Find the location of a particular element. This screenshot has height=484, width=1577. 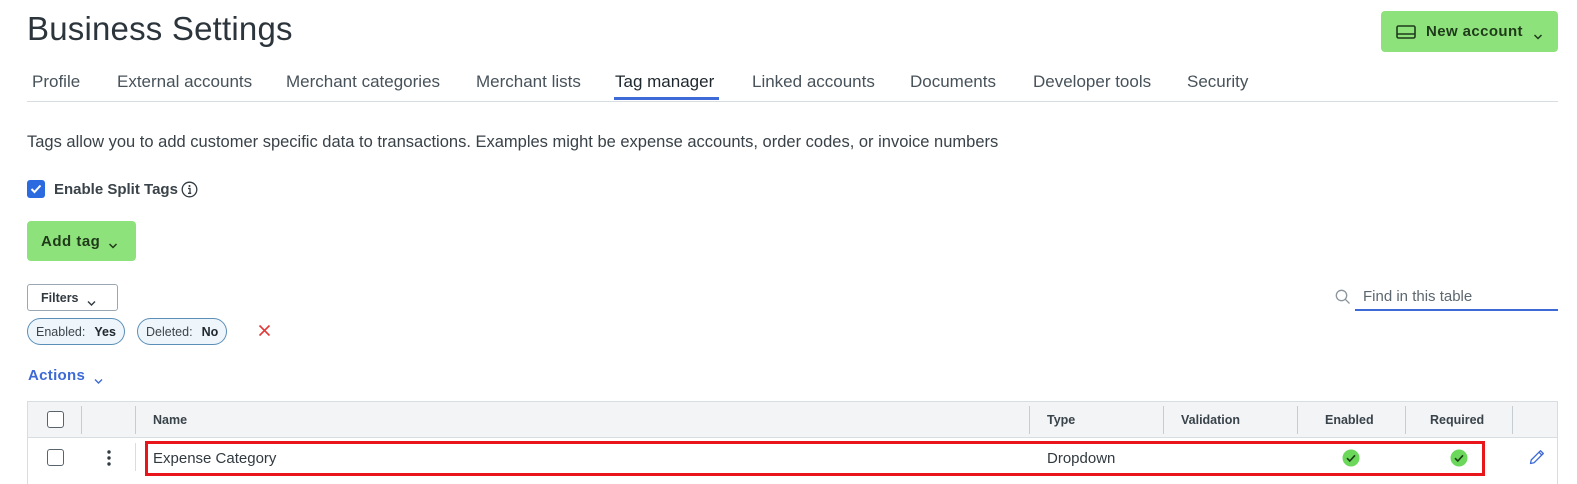

search-icon is located at coordinates (1343, 297).